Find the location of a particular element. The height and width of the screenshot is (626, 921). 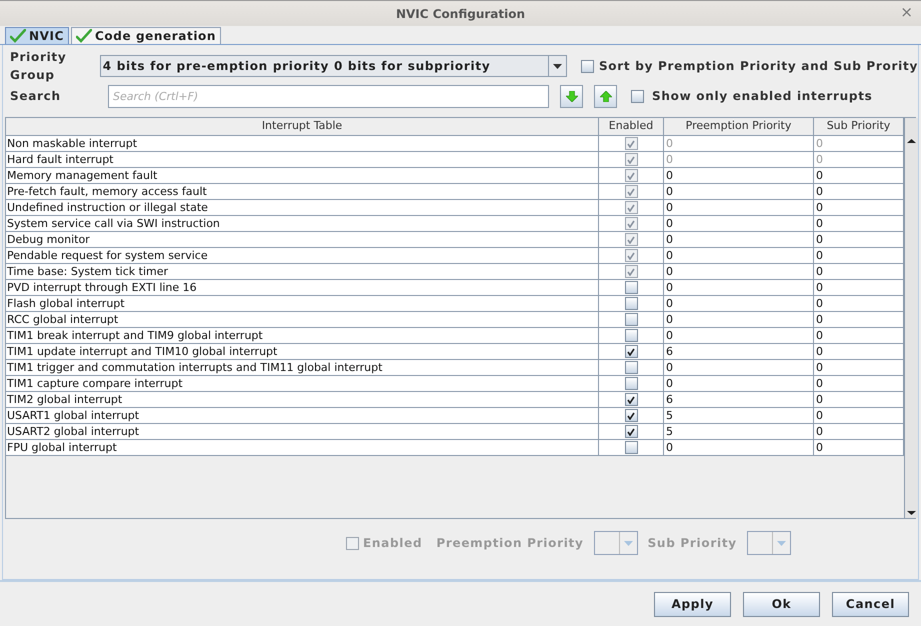

table-cell: FPU global interrupt is located at coordinates (302, 447).